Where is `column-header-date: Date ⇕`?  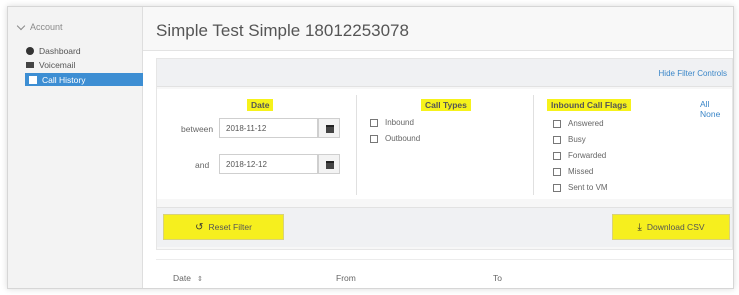 column-header-date: Date ⇕ is located at coordinates (188, 278).